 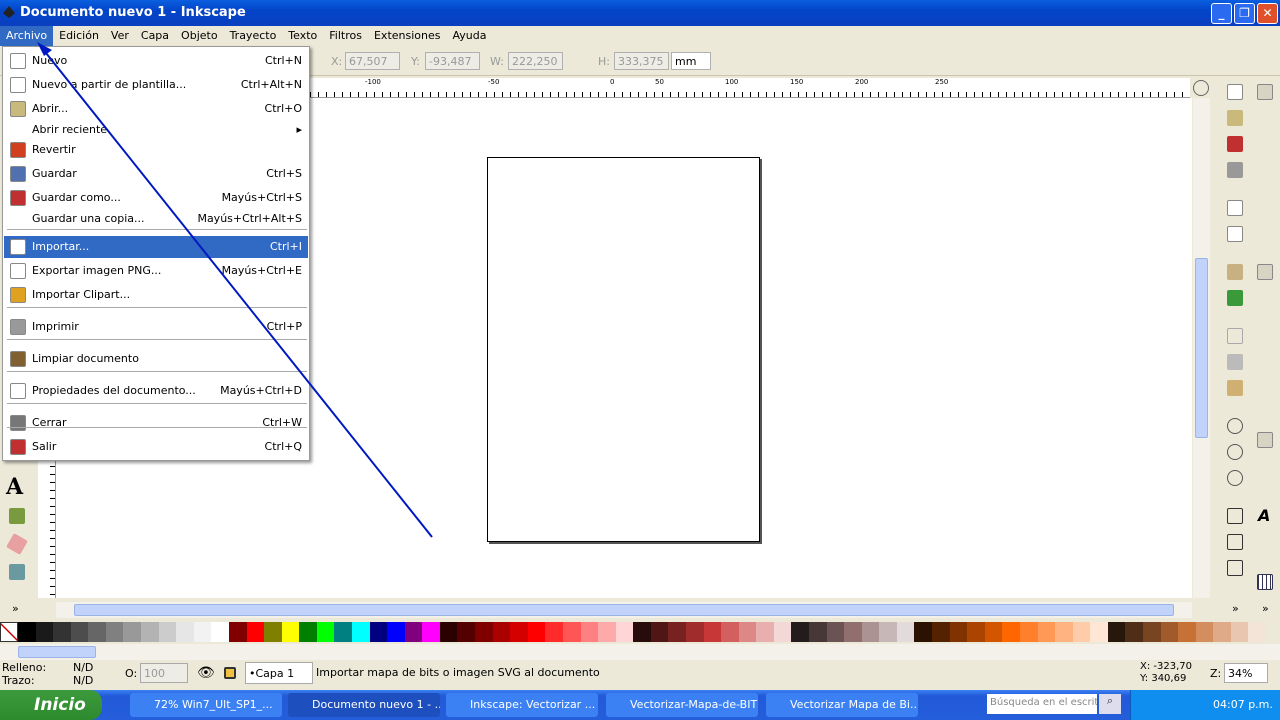 What do you see at coordinates (83, 667) in the screenshot?
I see `fill-value: N/D` at bounding box center [83, 667].